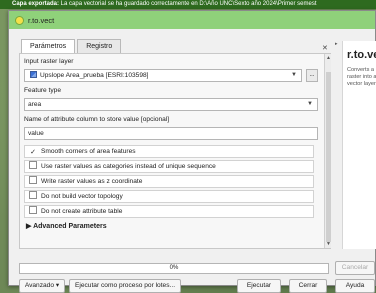 This screenshot has width=376, height=293. What do you see at coordinates (29, 226) in the screenshot?
I see `chevron-right-icon: ▶` at bounding box center [29, 226].